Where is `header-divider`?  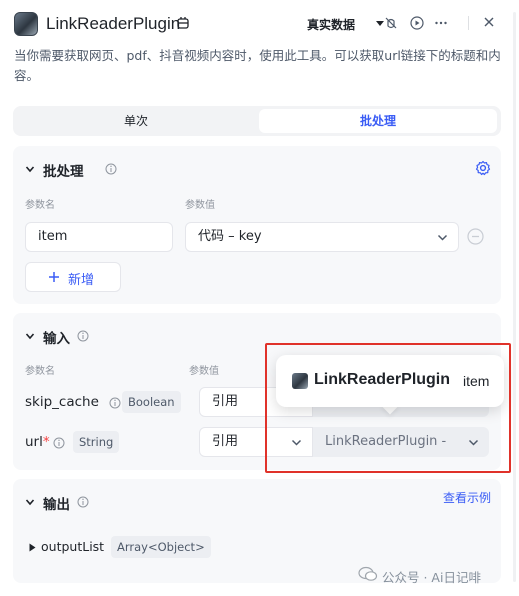 header-divider is located at coordinates (468, 23).